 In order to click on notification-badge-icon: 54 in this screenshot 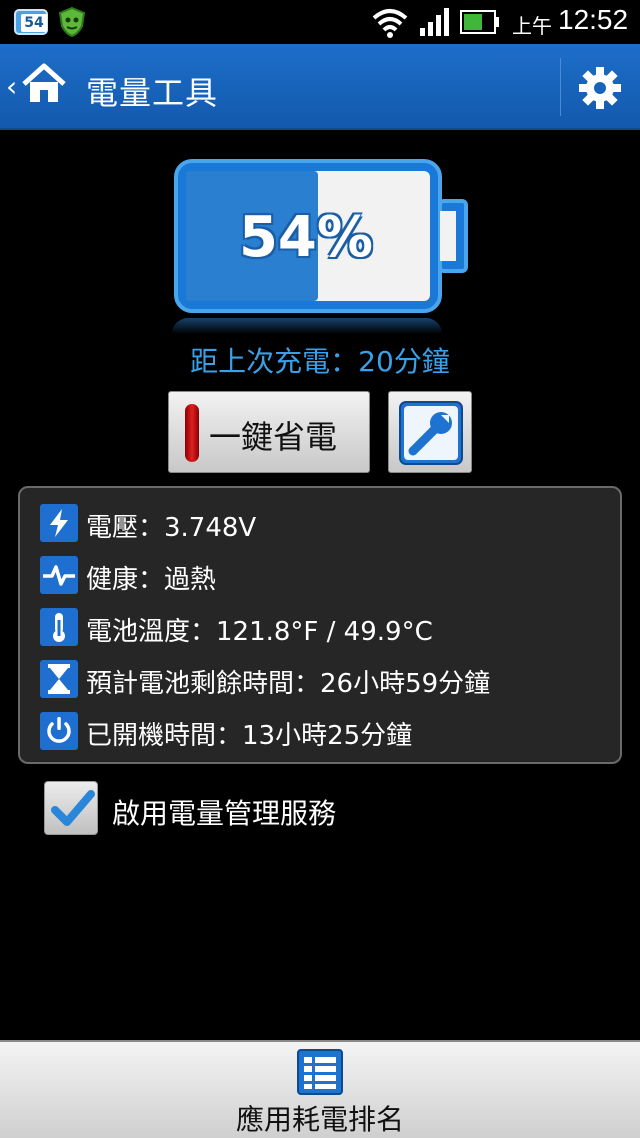, I will do `click(31, 22)`.